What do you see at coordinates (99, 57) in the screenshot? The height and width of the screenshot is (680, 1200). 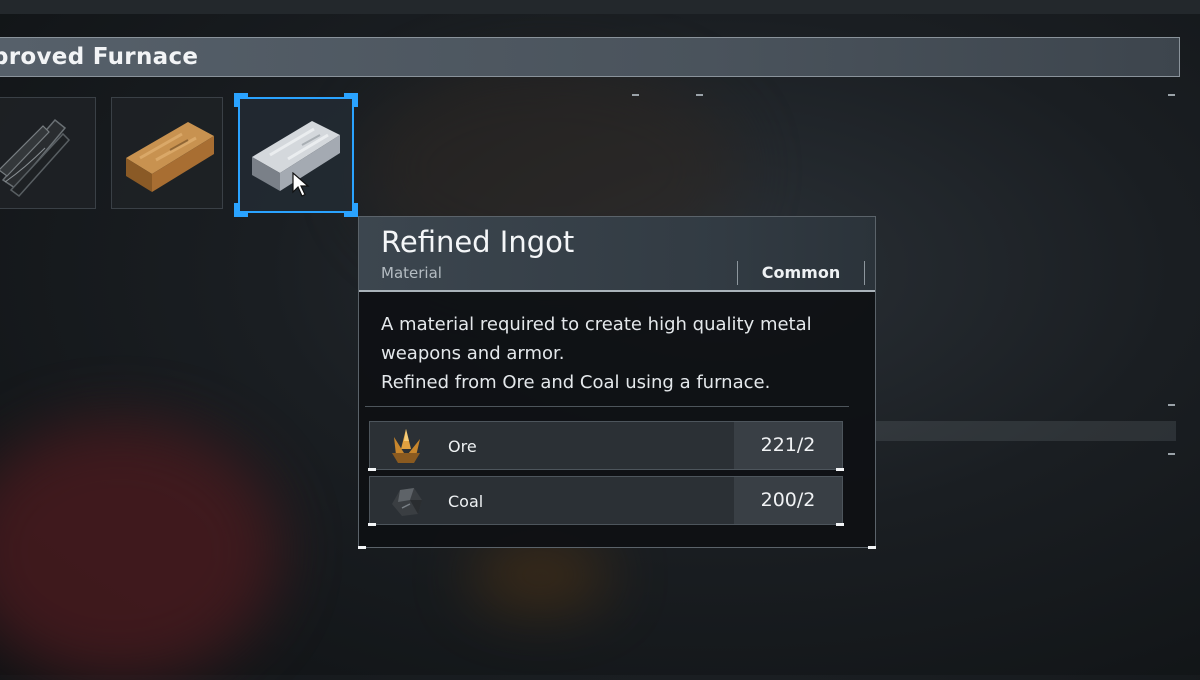 I see `station-title: proved Furnace` at bounding box center [99, 57].